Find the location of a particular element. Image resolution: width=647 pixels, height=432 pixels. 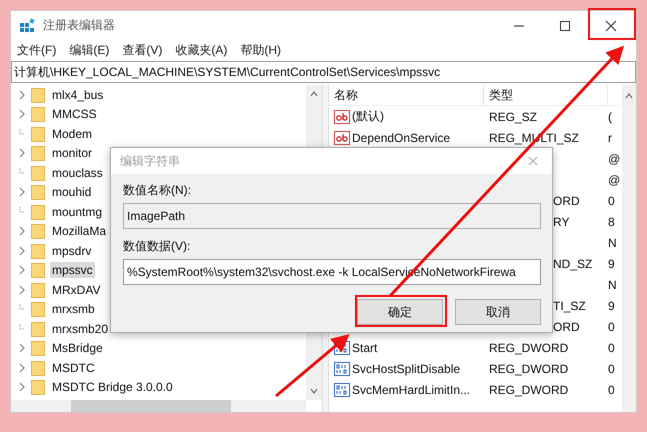

tree-item: mouclass is located at coordinates (77, 172).